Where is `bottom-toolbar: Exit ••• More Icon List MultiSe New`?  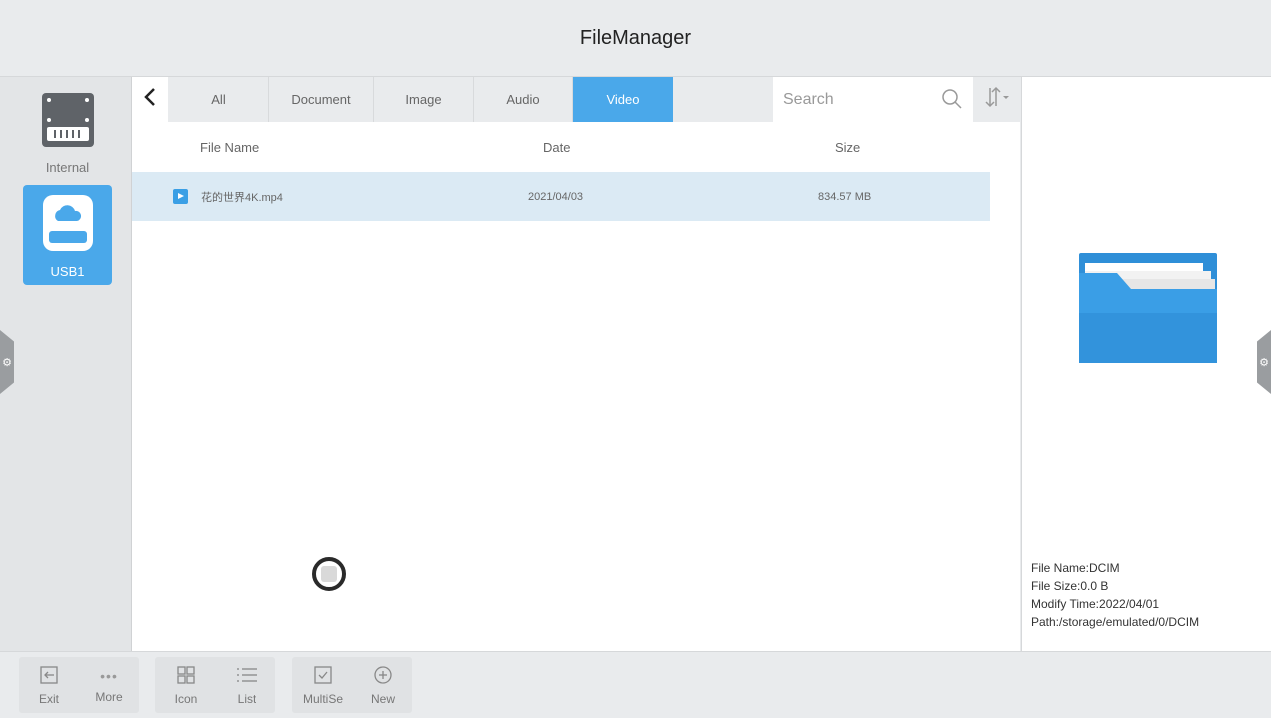 bottom-toolbar: Exit ••• More Icon List MultiSe New is located at coordinates (635, 684).